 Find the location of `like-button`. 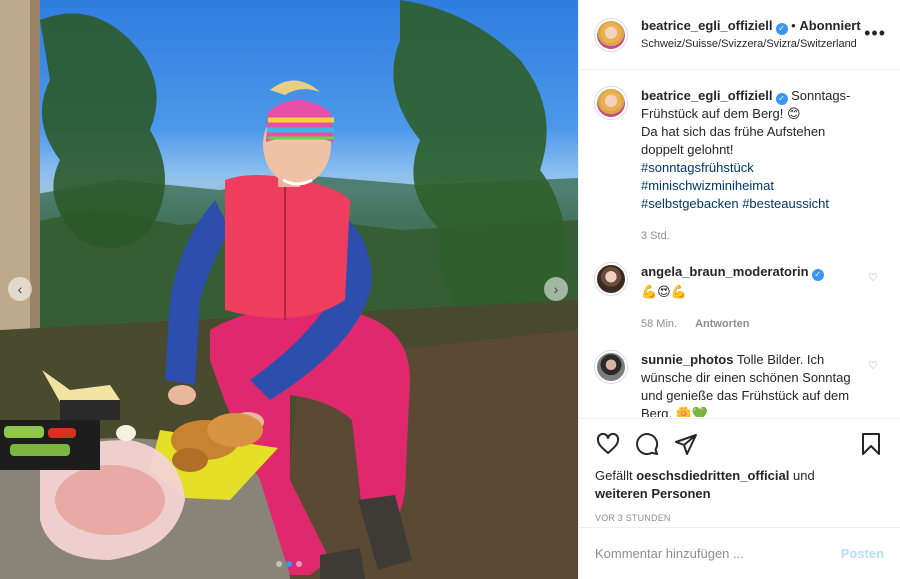

like-button is located at coordinates (608, 444).